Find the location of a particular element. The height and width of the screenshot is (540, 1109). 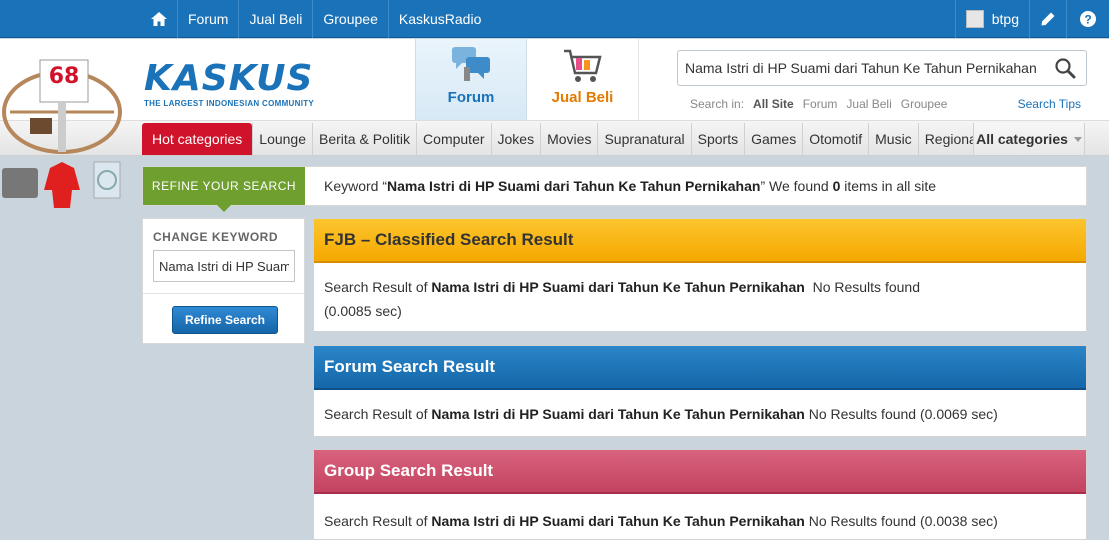

tab-forum: Forum is located at coordinates (471, 79).